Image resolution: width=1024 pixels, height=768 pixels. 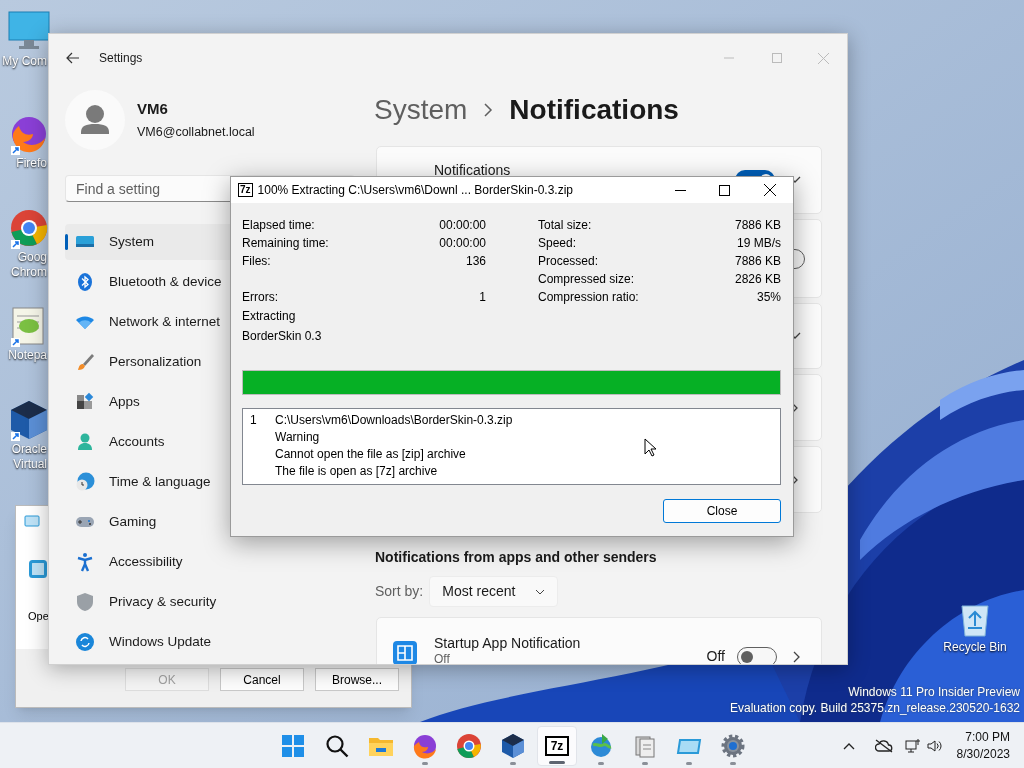 What do you see at coordinates (85, 562) in the screenshot?
I see `accessibility-icon` at bounding box center [85, 562].